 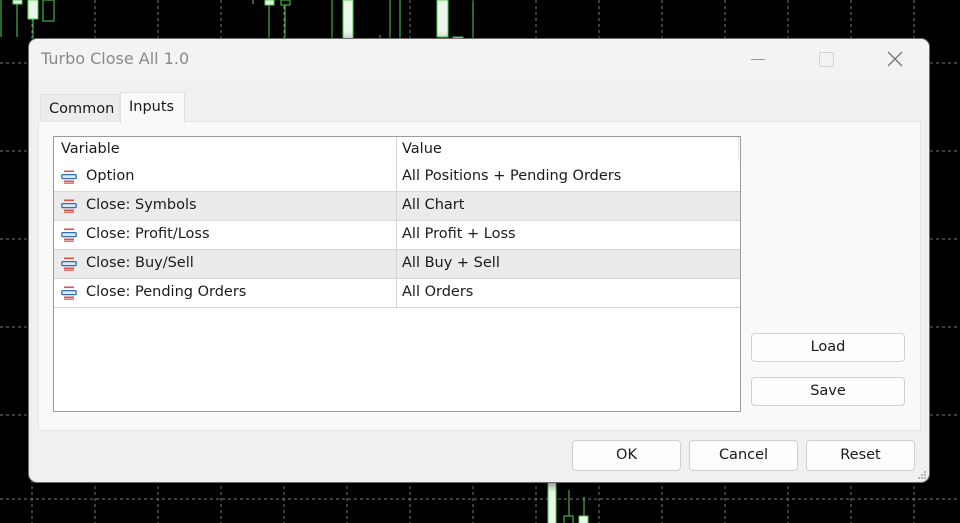 What do you see at coordinates (433, 205) in the screenshot?
I see `variable-value: All Chart` at bounding box center [433, 205].